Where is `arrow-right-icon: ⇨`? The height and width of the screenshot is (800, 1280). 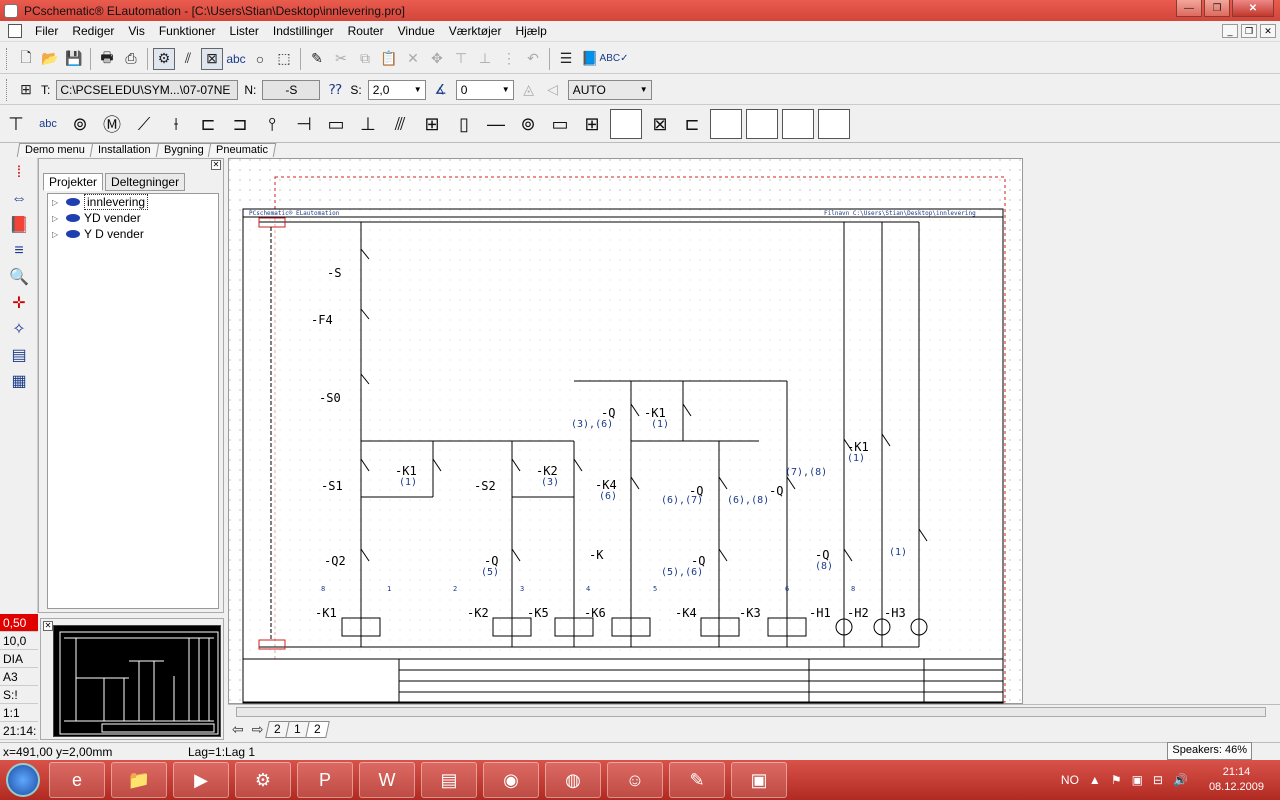
arrow-right-icon: ⇨ is located at coordinates (258, 729).